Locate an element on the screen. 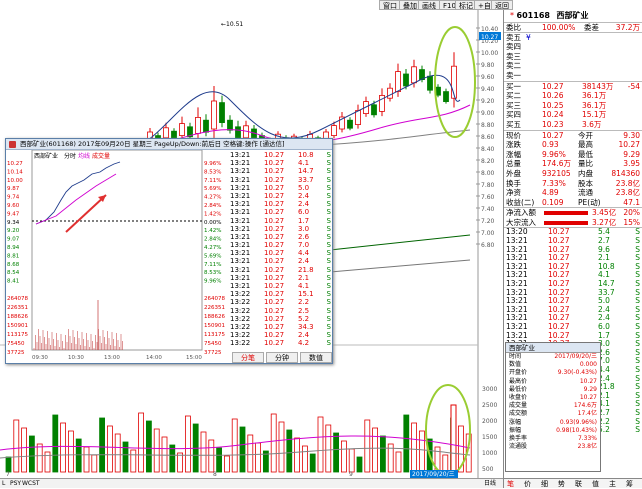 The width and height of the screenshot is (642, 489). price-axis-label: 10.40 is located at coordinates (489, 29).